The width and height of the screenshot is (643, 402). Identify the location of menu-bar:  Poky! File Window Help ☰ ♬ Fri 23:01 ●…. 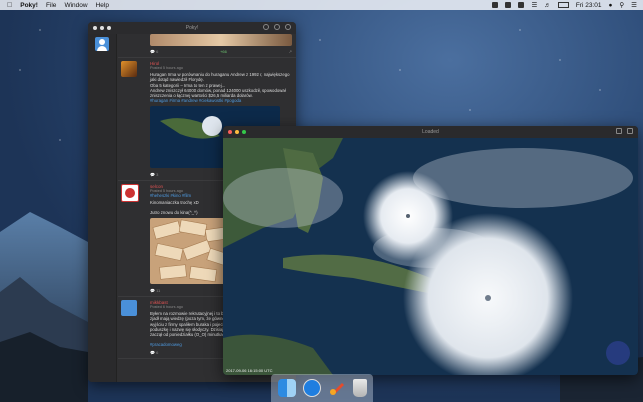
(321, 5).